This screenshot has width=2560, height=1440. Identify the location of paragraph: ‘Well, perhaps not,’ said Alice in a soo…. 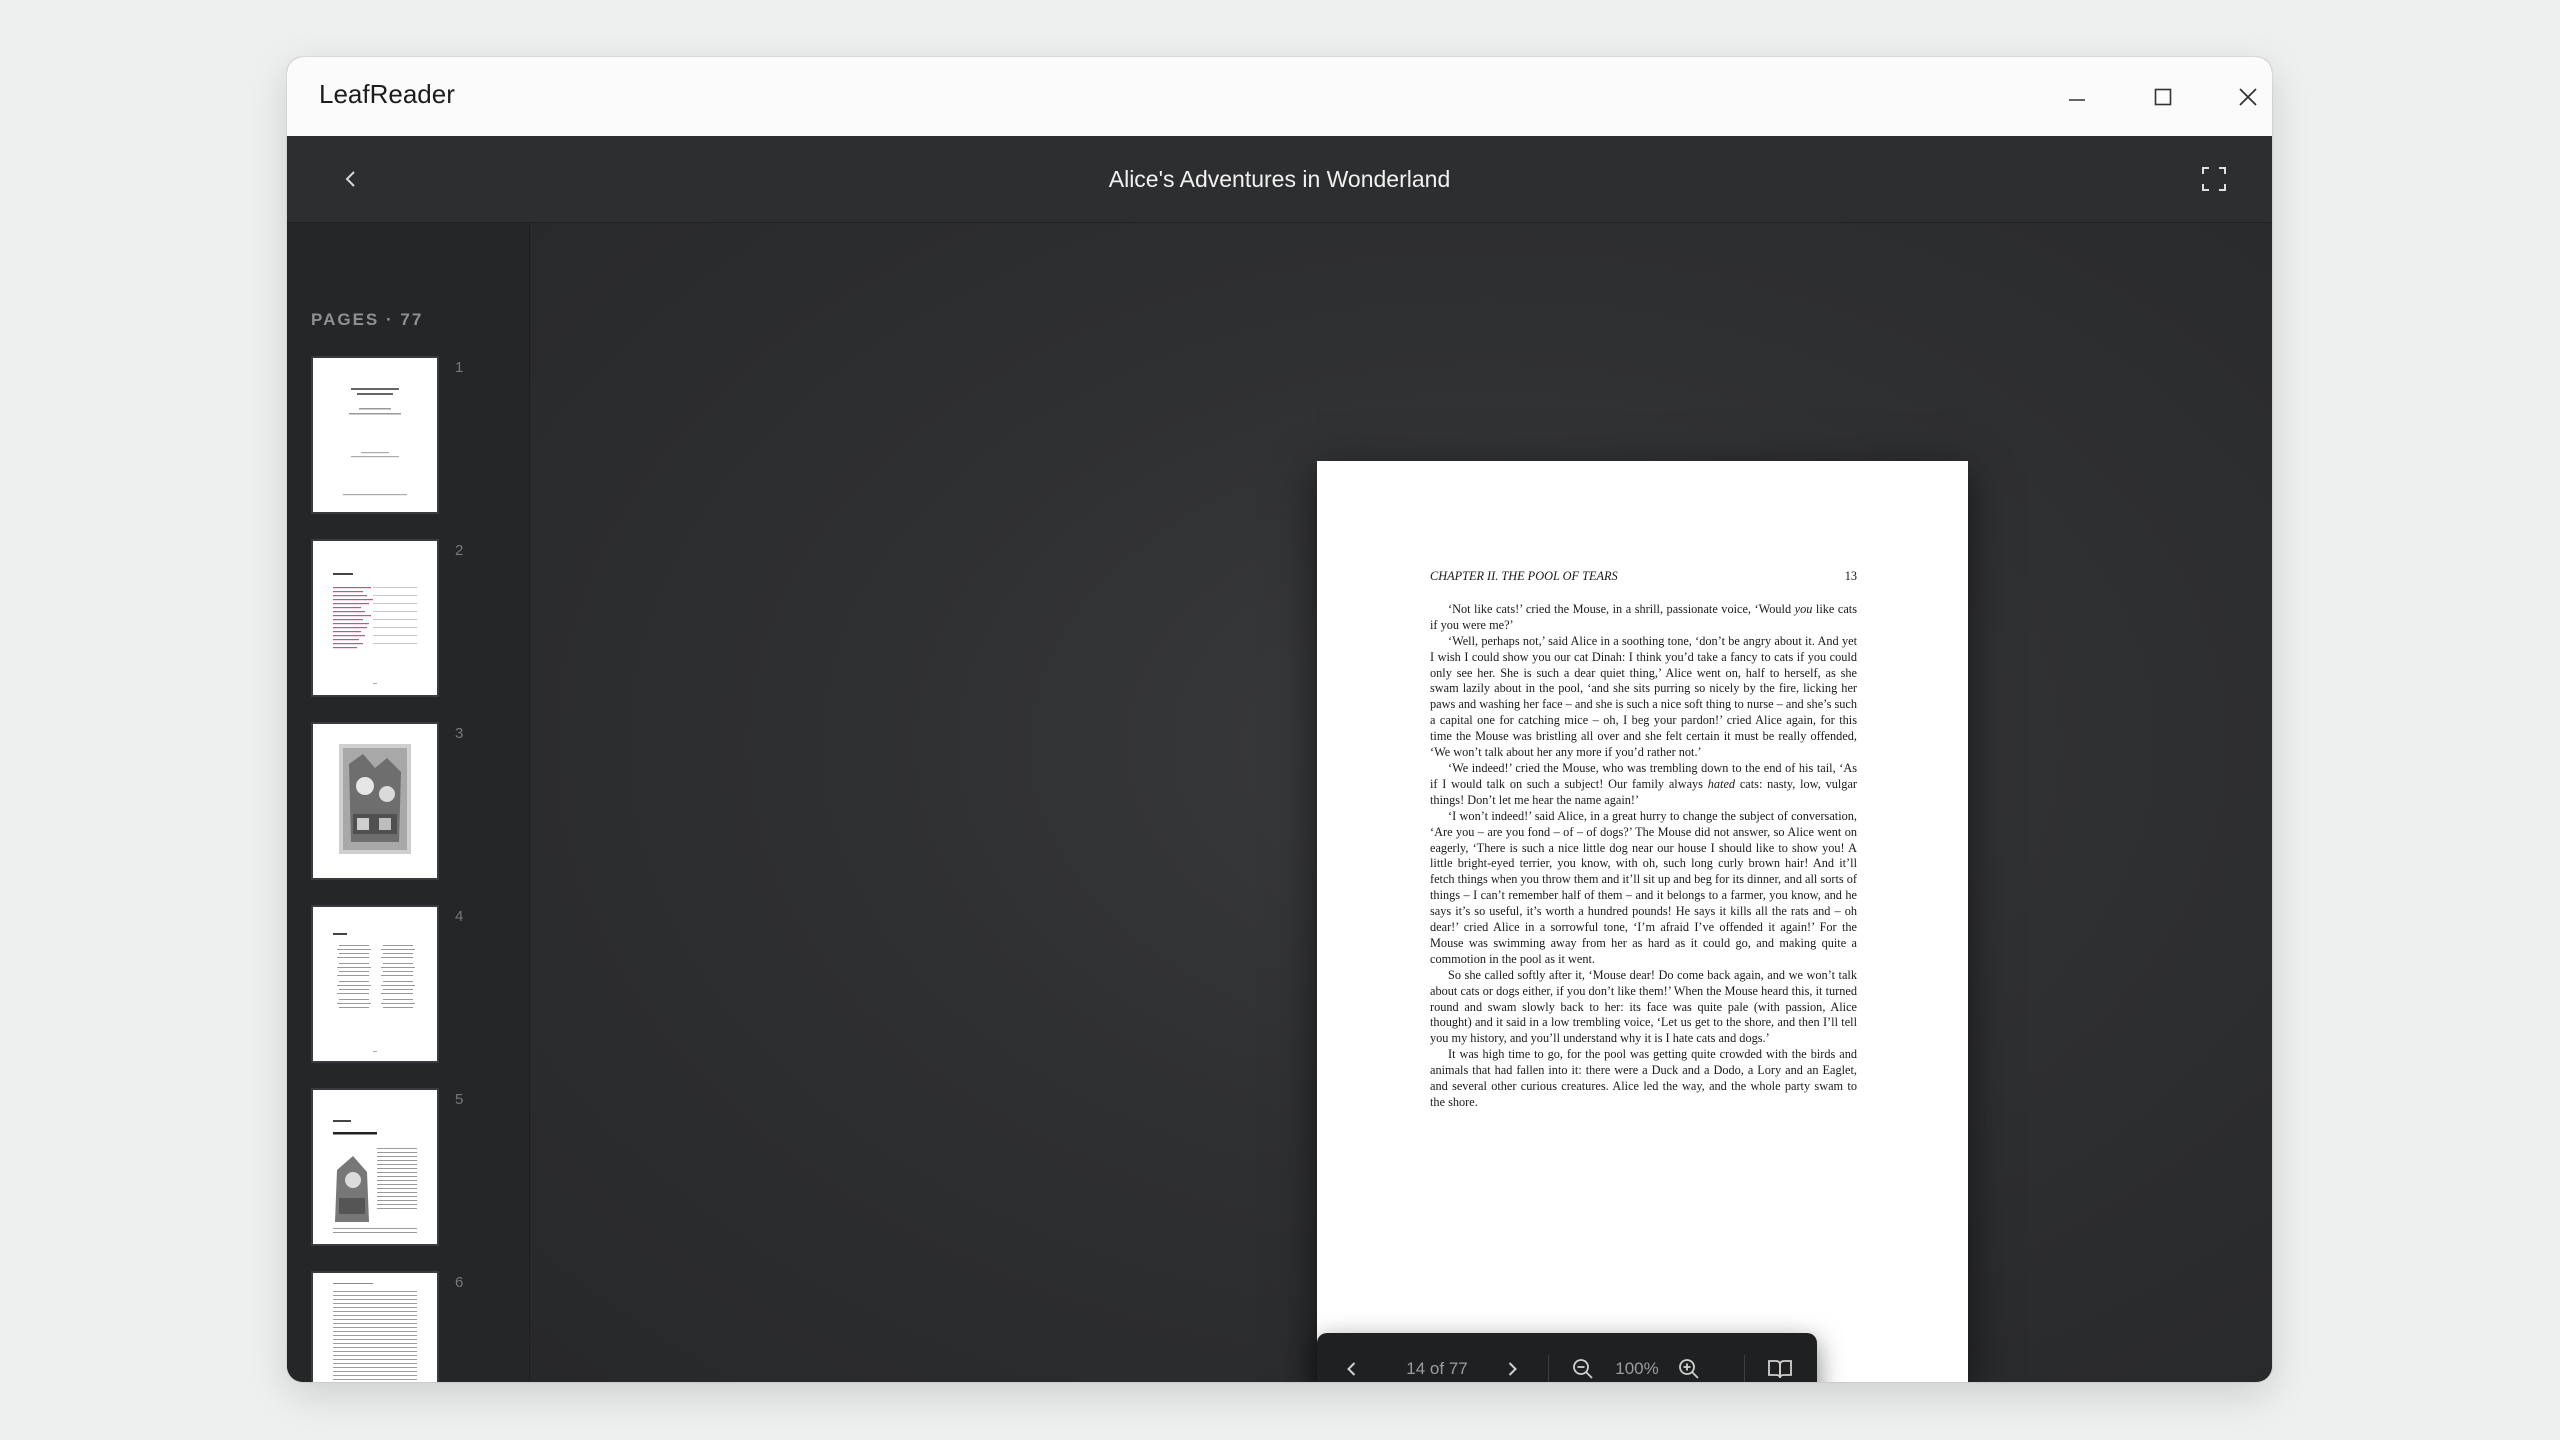
(1643, 696).